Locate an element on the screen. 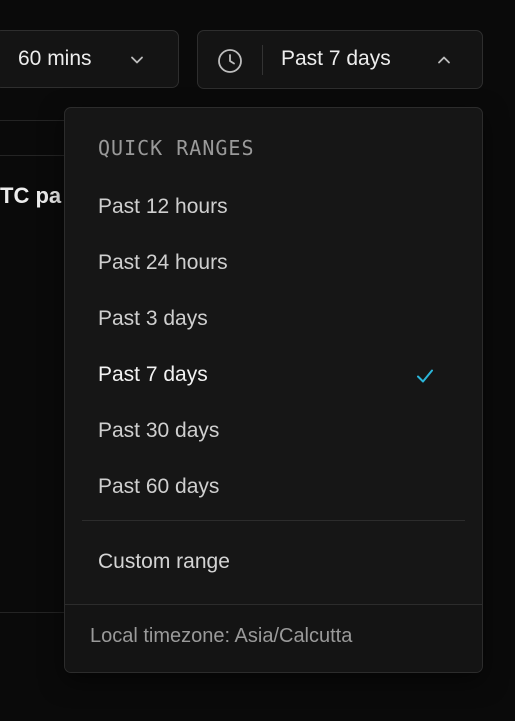 Image resolution: width=515 pixels, height=721 pixels. select-divider is located at coordinates (262, 60).